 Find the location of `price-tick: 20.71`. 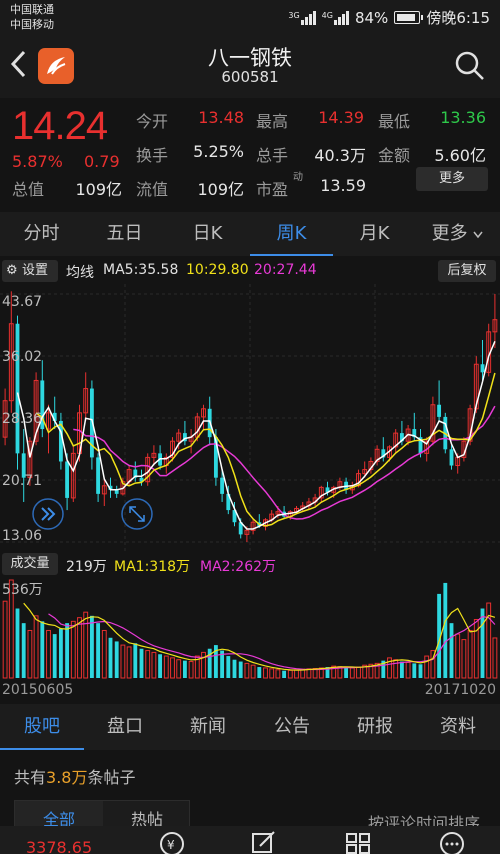

price-tick: 20.71 is located at coordinates (22, 481).